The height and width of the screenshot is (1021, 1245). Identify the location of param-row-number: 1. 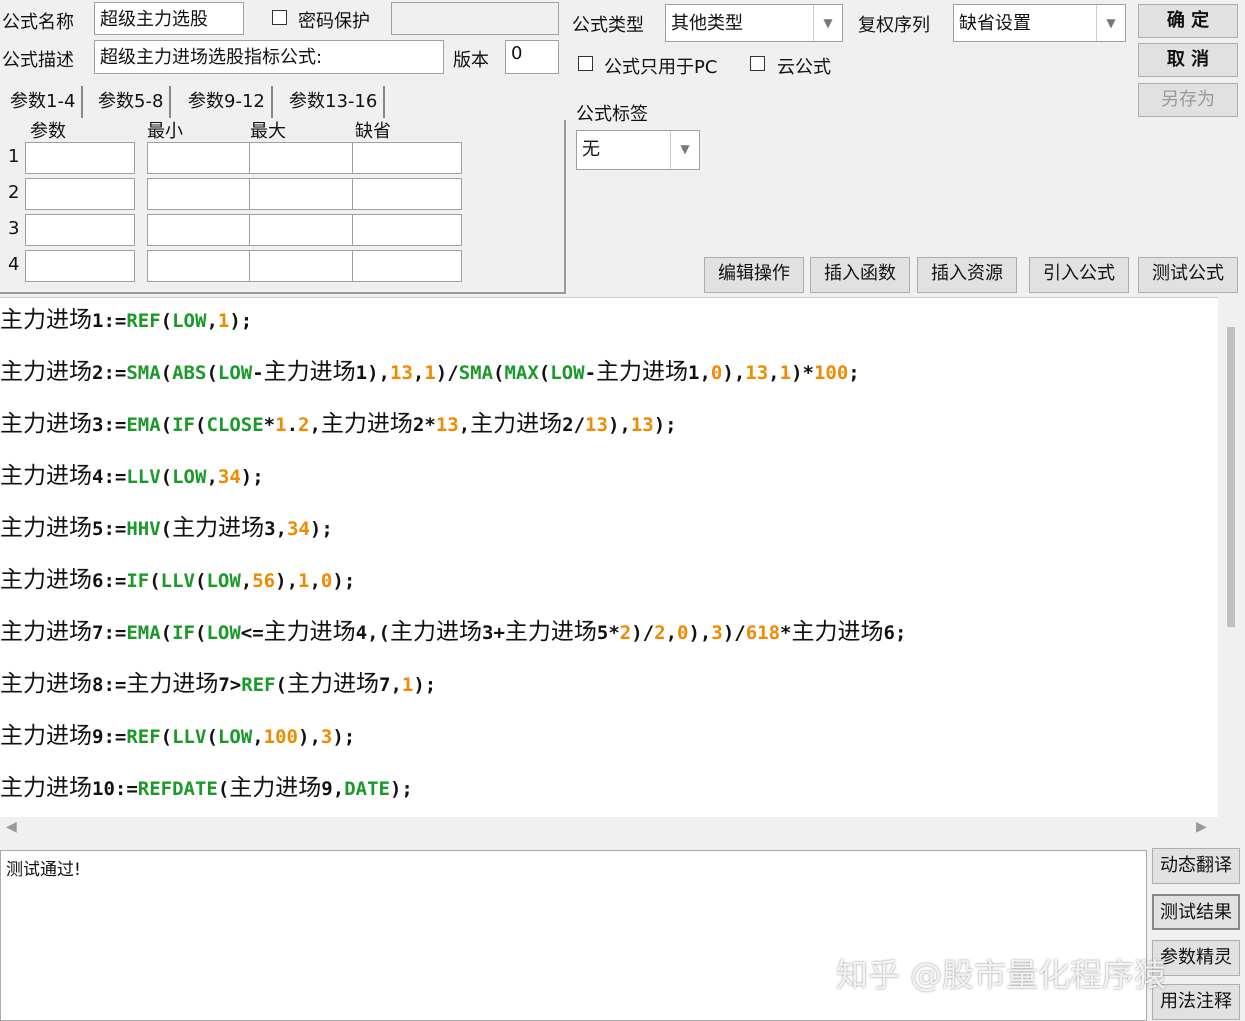
(14, 156).